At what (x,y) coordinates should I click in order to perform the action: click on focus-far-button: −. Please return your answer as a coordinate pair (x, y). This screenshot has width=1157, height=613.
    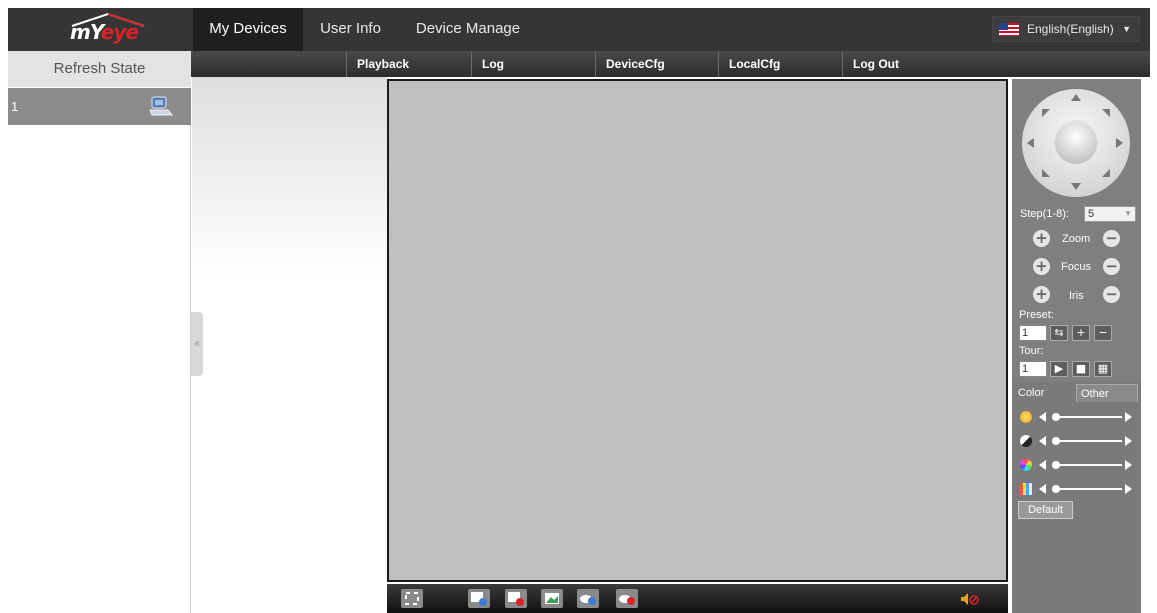
    Looking at the image, I should click on (1111, 266).